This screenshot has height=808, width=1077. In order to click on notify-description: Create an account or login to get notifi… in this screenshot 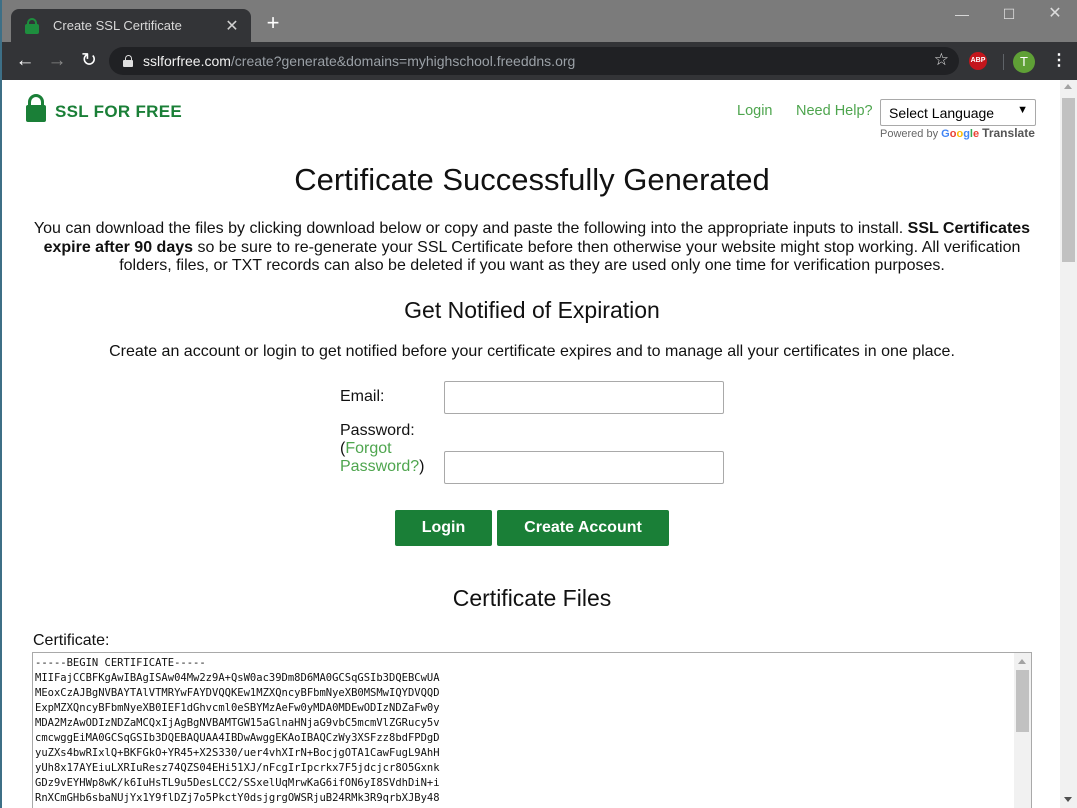, I will do `click(532, 351)`.